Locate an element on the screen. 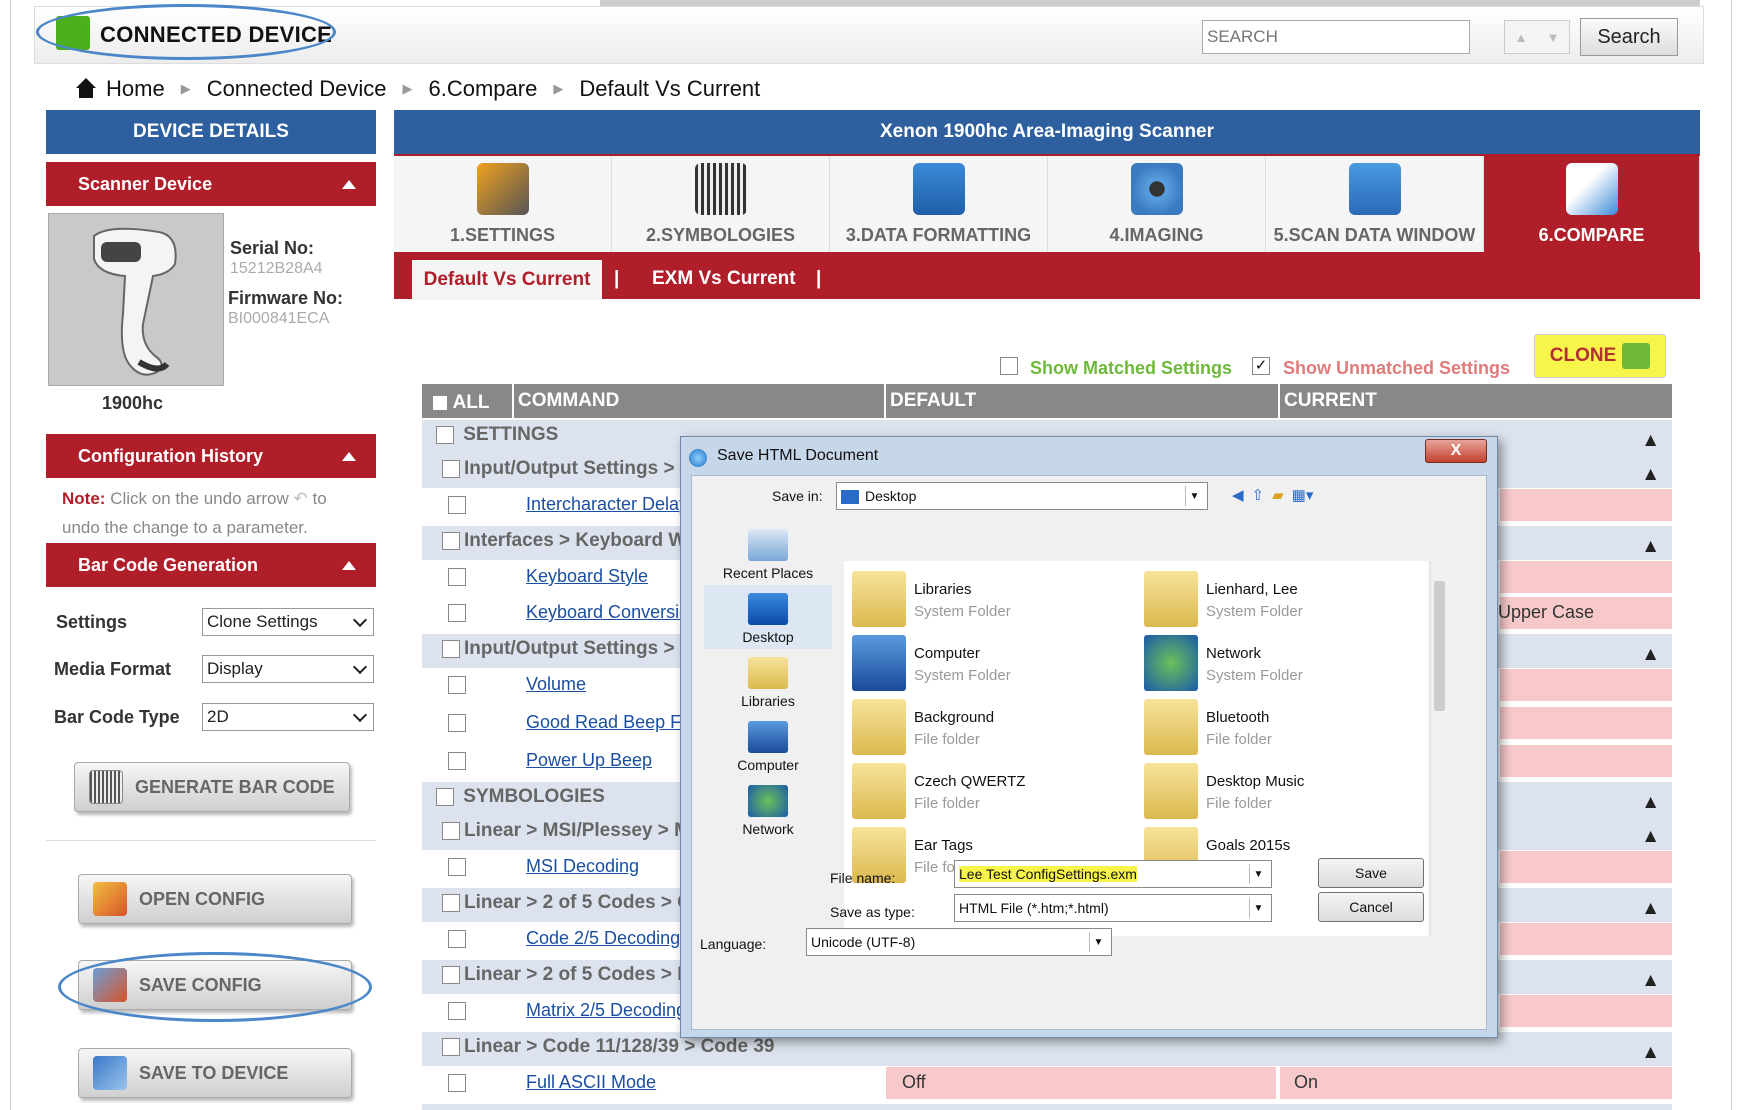 This screenshot has width=1742, height=1110. subtab-exm-vs-current: EXM Vs Current is located at coordinates (724, 279).